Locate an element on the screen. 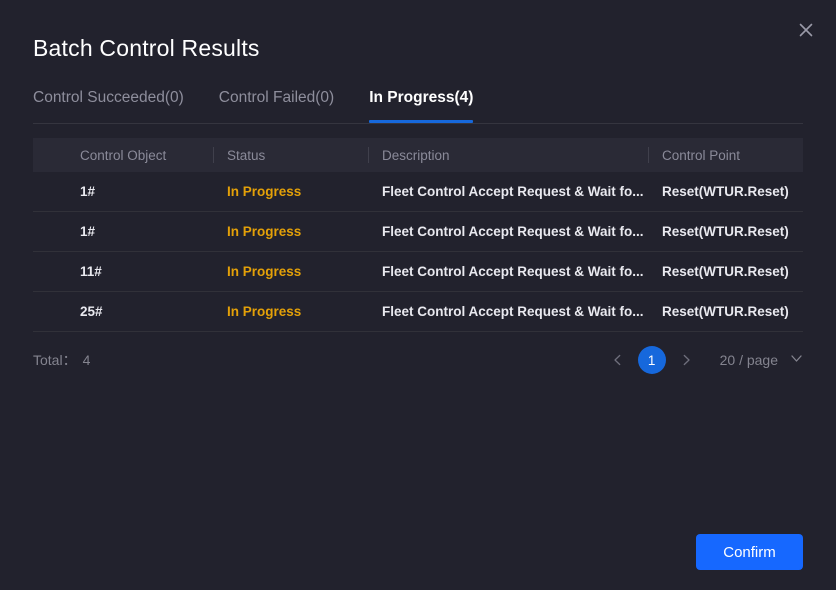 The height and width of the screenshot is (590, 836). page-number-1: 1 is located at coordinates (651, 360).